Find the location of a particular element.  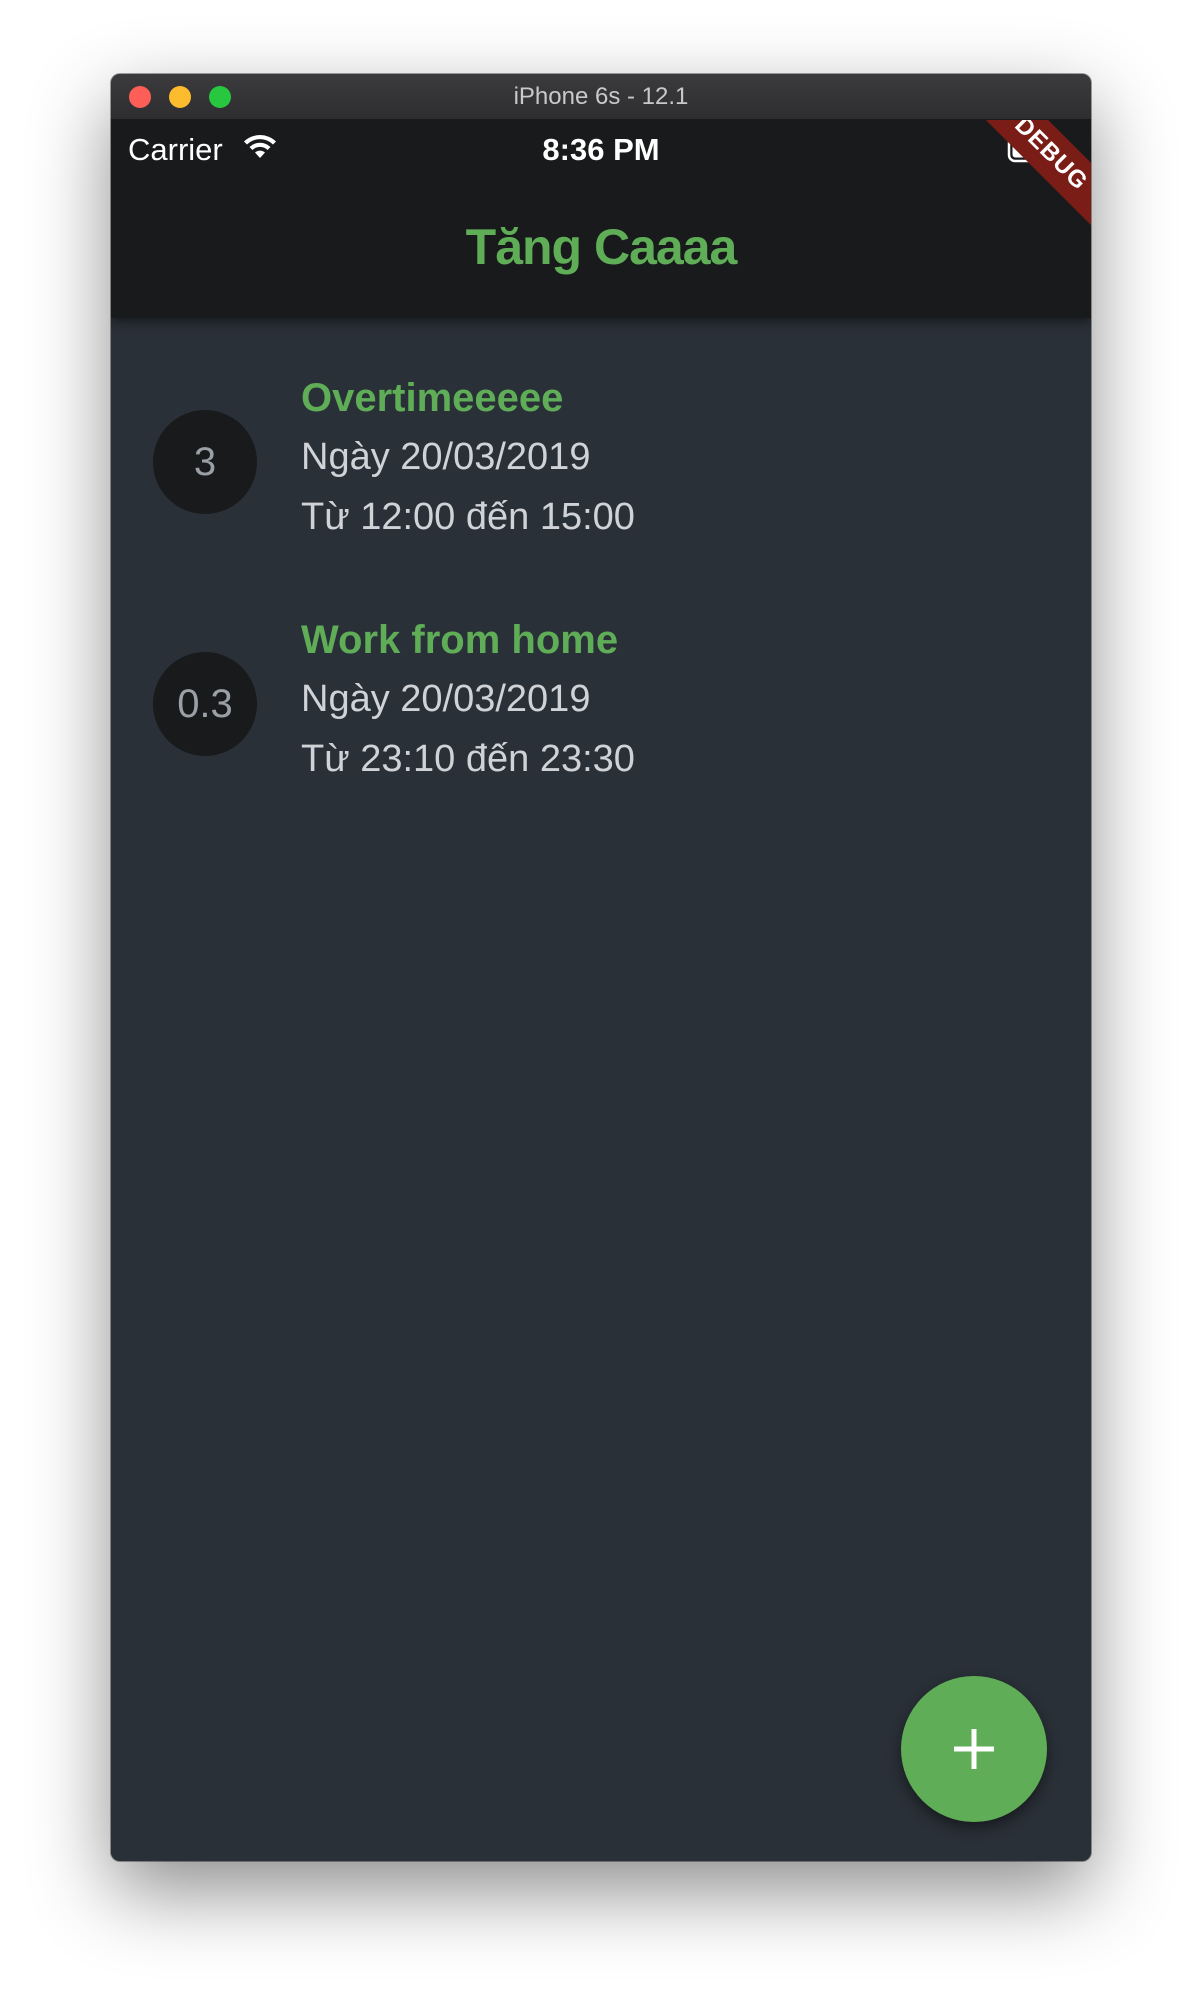

item-title: Overtimeeeee is located at coordinates (432, 398).